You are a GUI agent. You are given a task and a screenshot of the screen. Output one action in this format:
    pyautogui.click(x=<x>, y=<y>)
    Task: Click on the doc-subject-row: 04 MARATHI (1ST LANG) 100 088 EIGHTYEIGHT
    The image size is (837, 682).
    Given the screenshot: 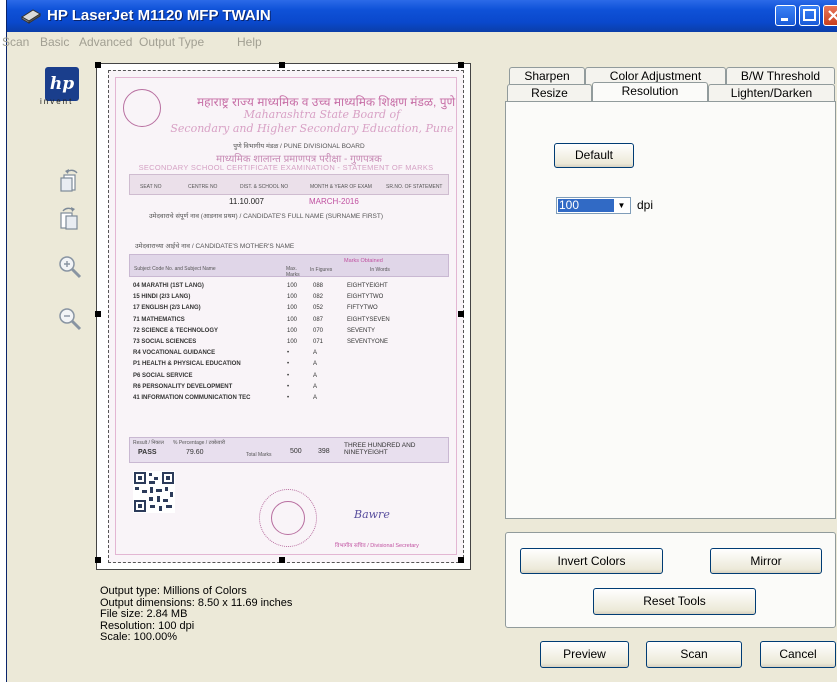 What is the action you would take?
    pyautogui.click(x=288, y=288)
    